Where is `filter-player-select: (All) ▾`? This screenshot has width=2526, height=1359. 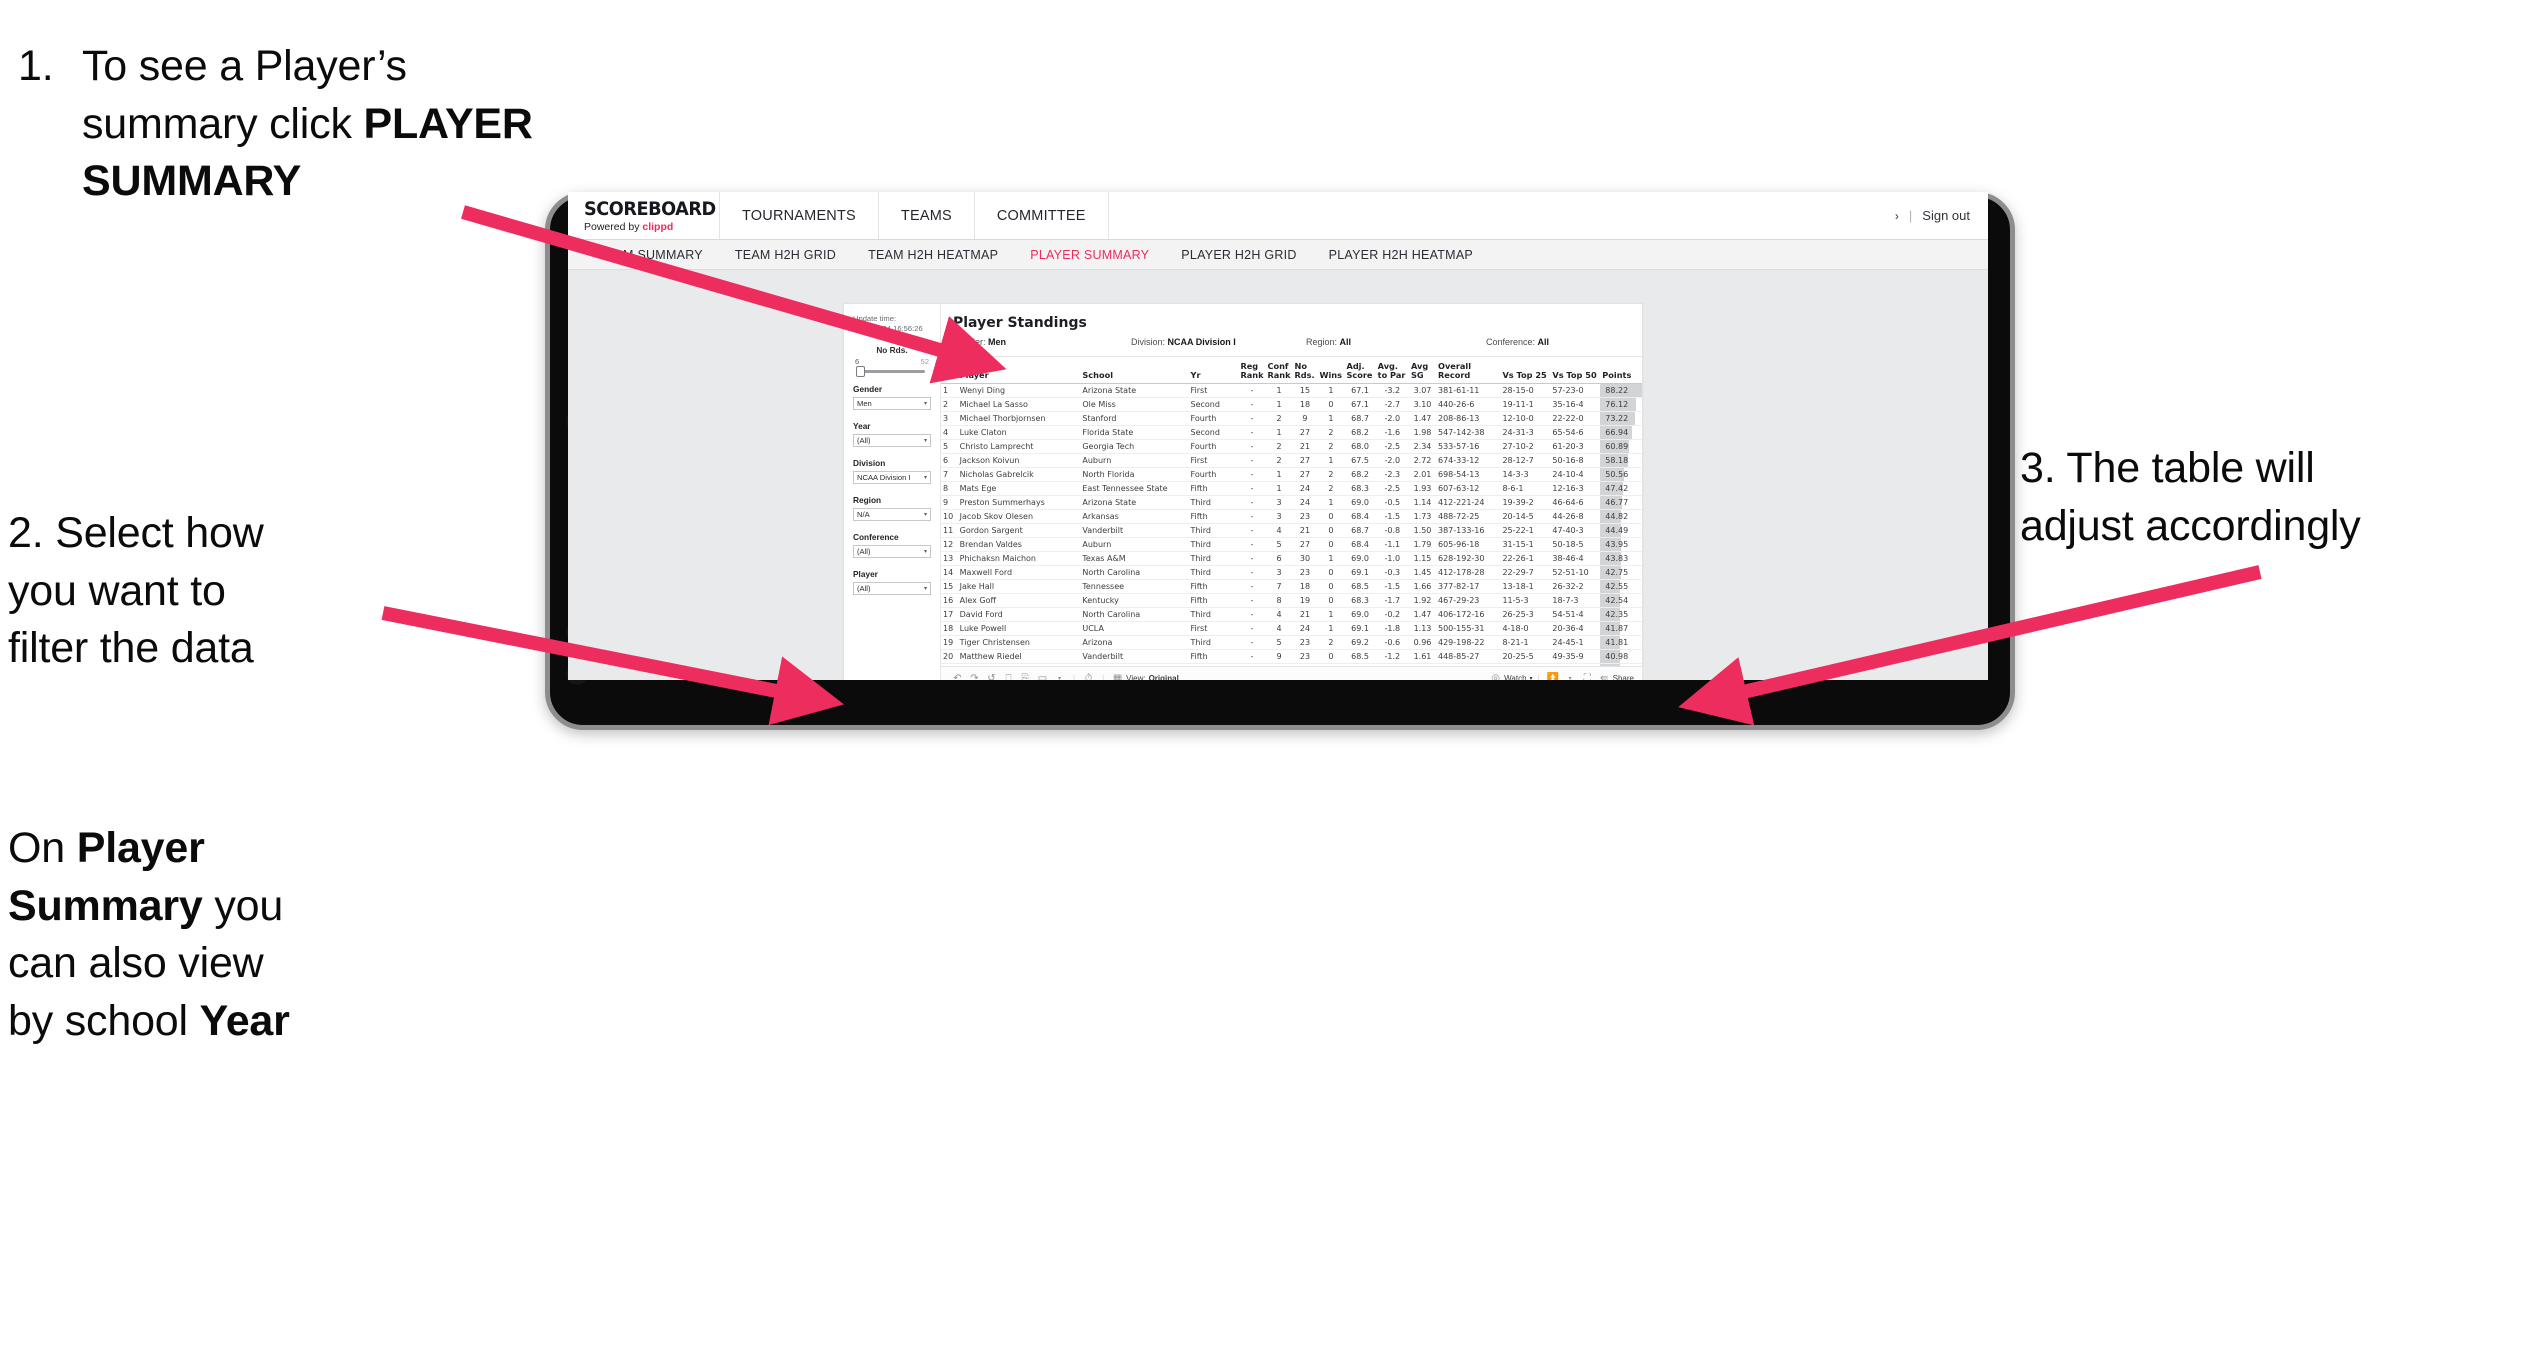 filter-player-select: (All) ▾ is located at coordinates (892, 588).